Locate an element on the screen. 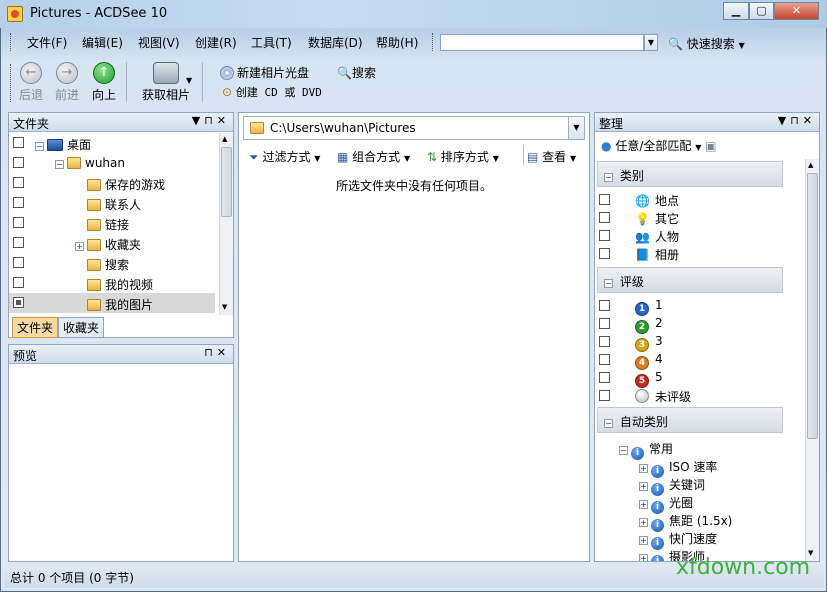 The image size is (827, 592). category-item: 🌐 地点 is located at coordinates (690, 200).